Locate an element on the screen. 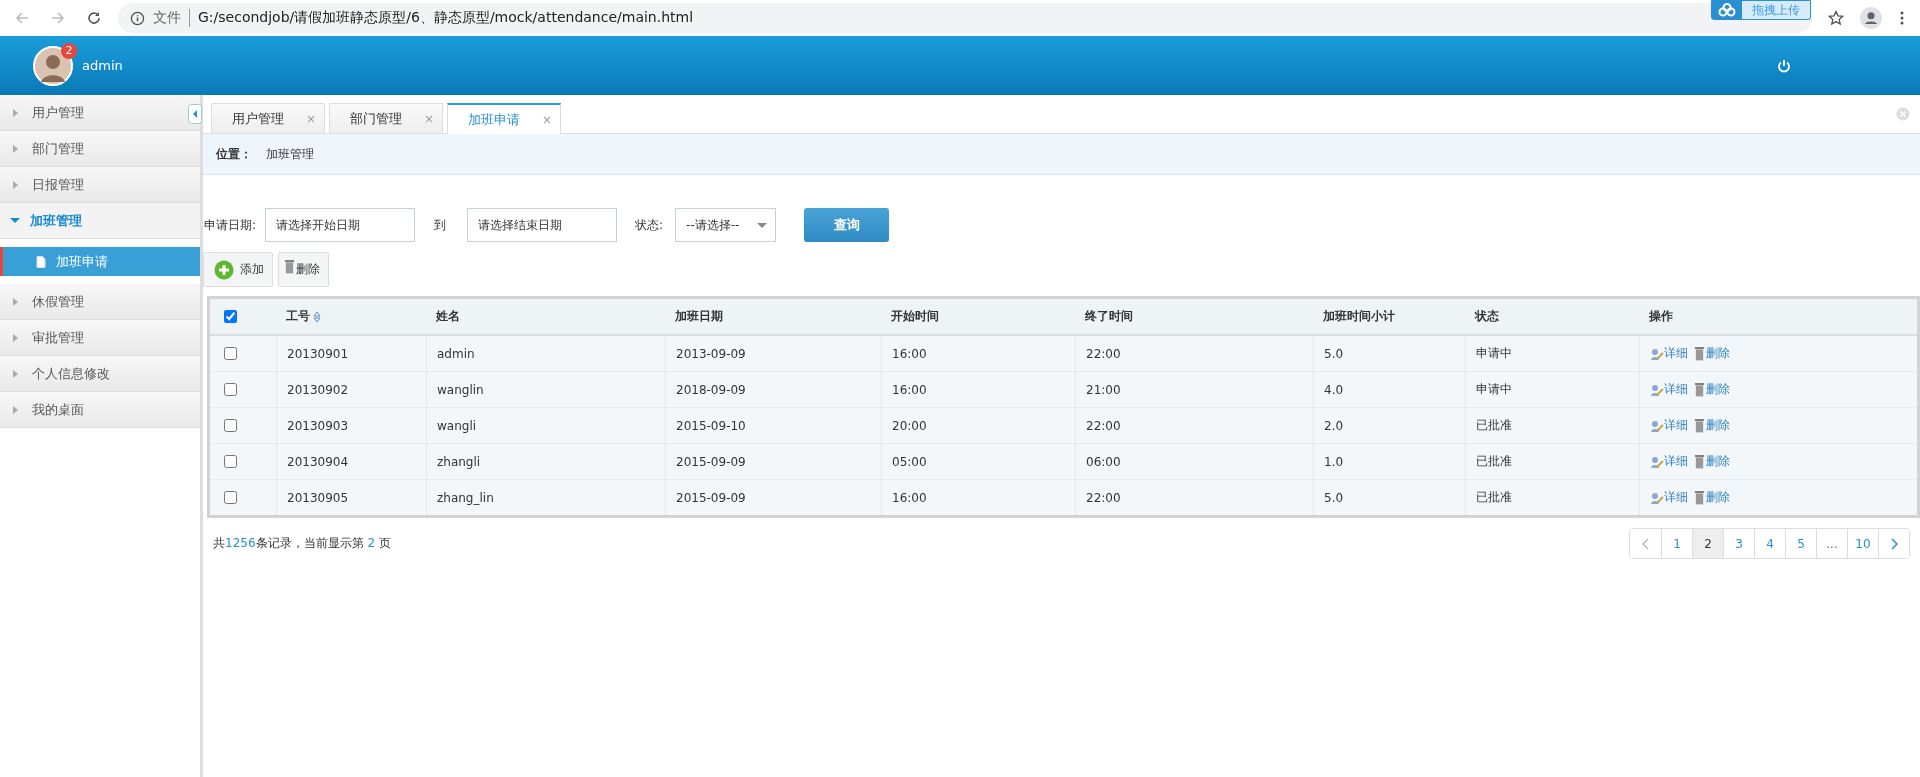  sidebar-item: 加班管理 is located at coordinates (100, 221).